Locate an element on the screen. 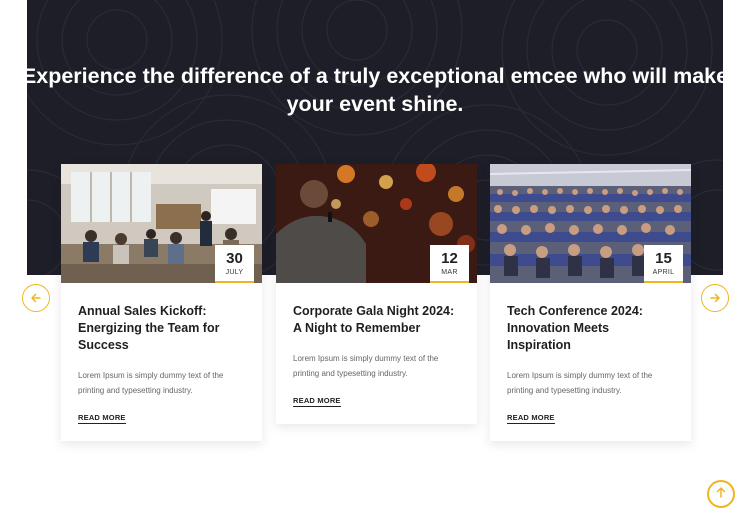 The image size is (750, 508). date-month: JULY is located at coordinates (234, 272).